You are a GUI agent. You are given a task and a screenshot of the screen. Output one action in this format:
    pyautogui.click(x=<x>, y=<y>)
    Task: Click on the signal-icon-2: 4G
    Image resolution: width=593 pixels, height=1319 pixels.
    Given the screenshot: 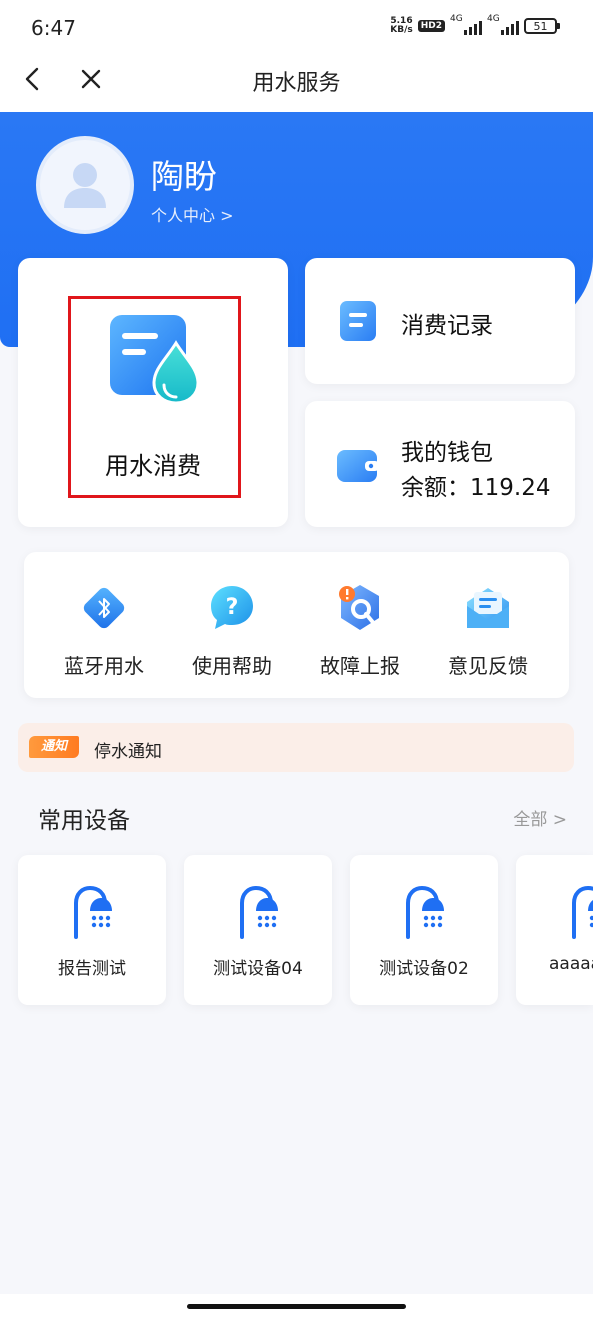 What is the action you would take?
    pyautogui.click(x=503, y=24)
    